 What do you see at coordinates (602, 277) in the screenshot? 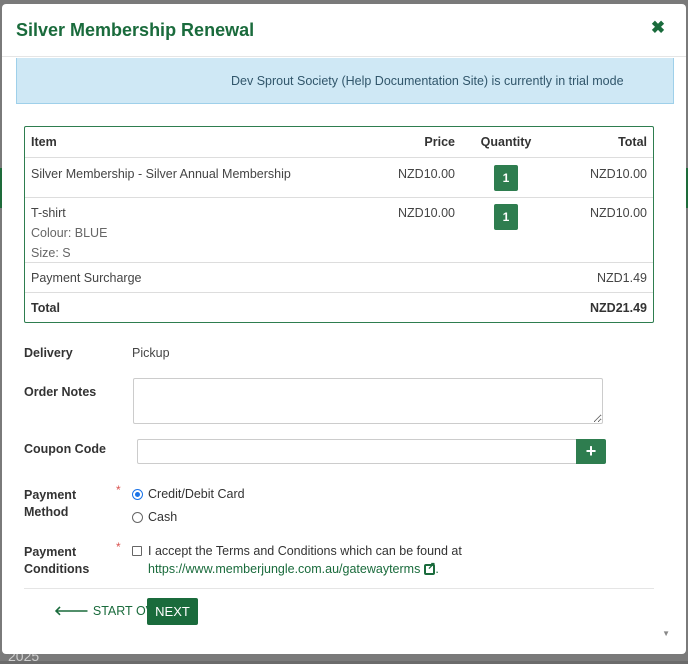
I see `surcharge-total: NZD1.49` at bounding box center [602, 277].